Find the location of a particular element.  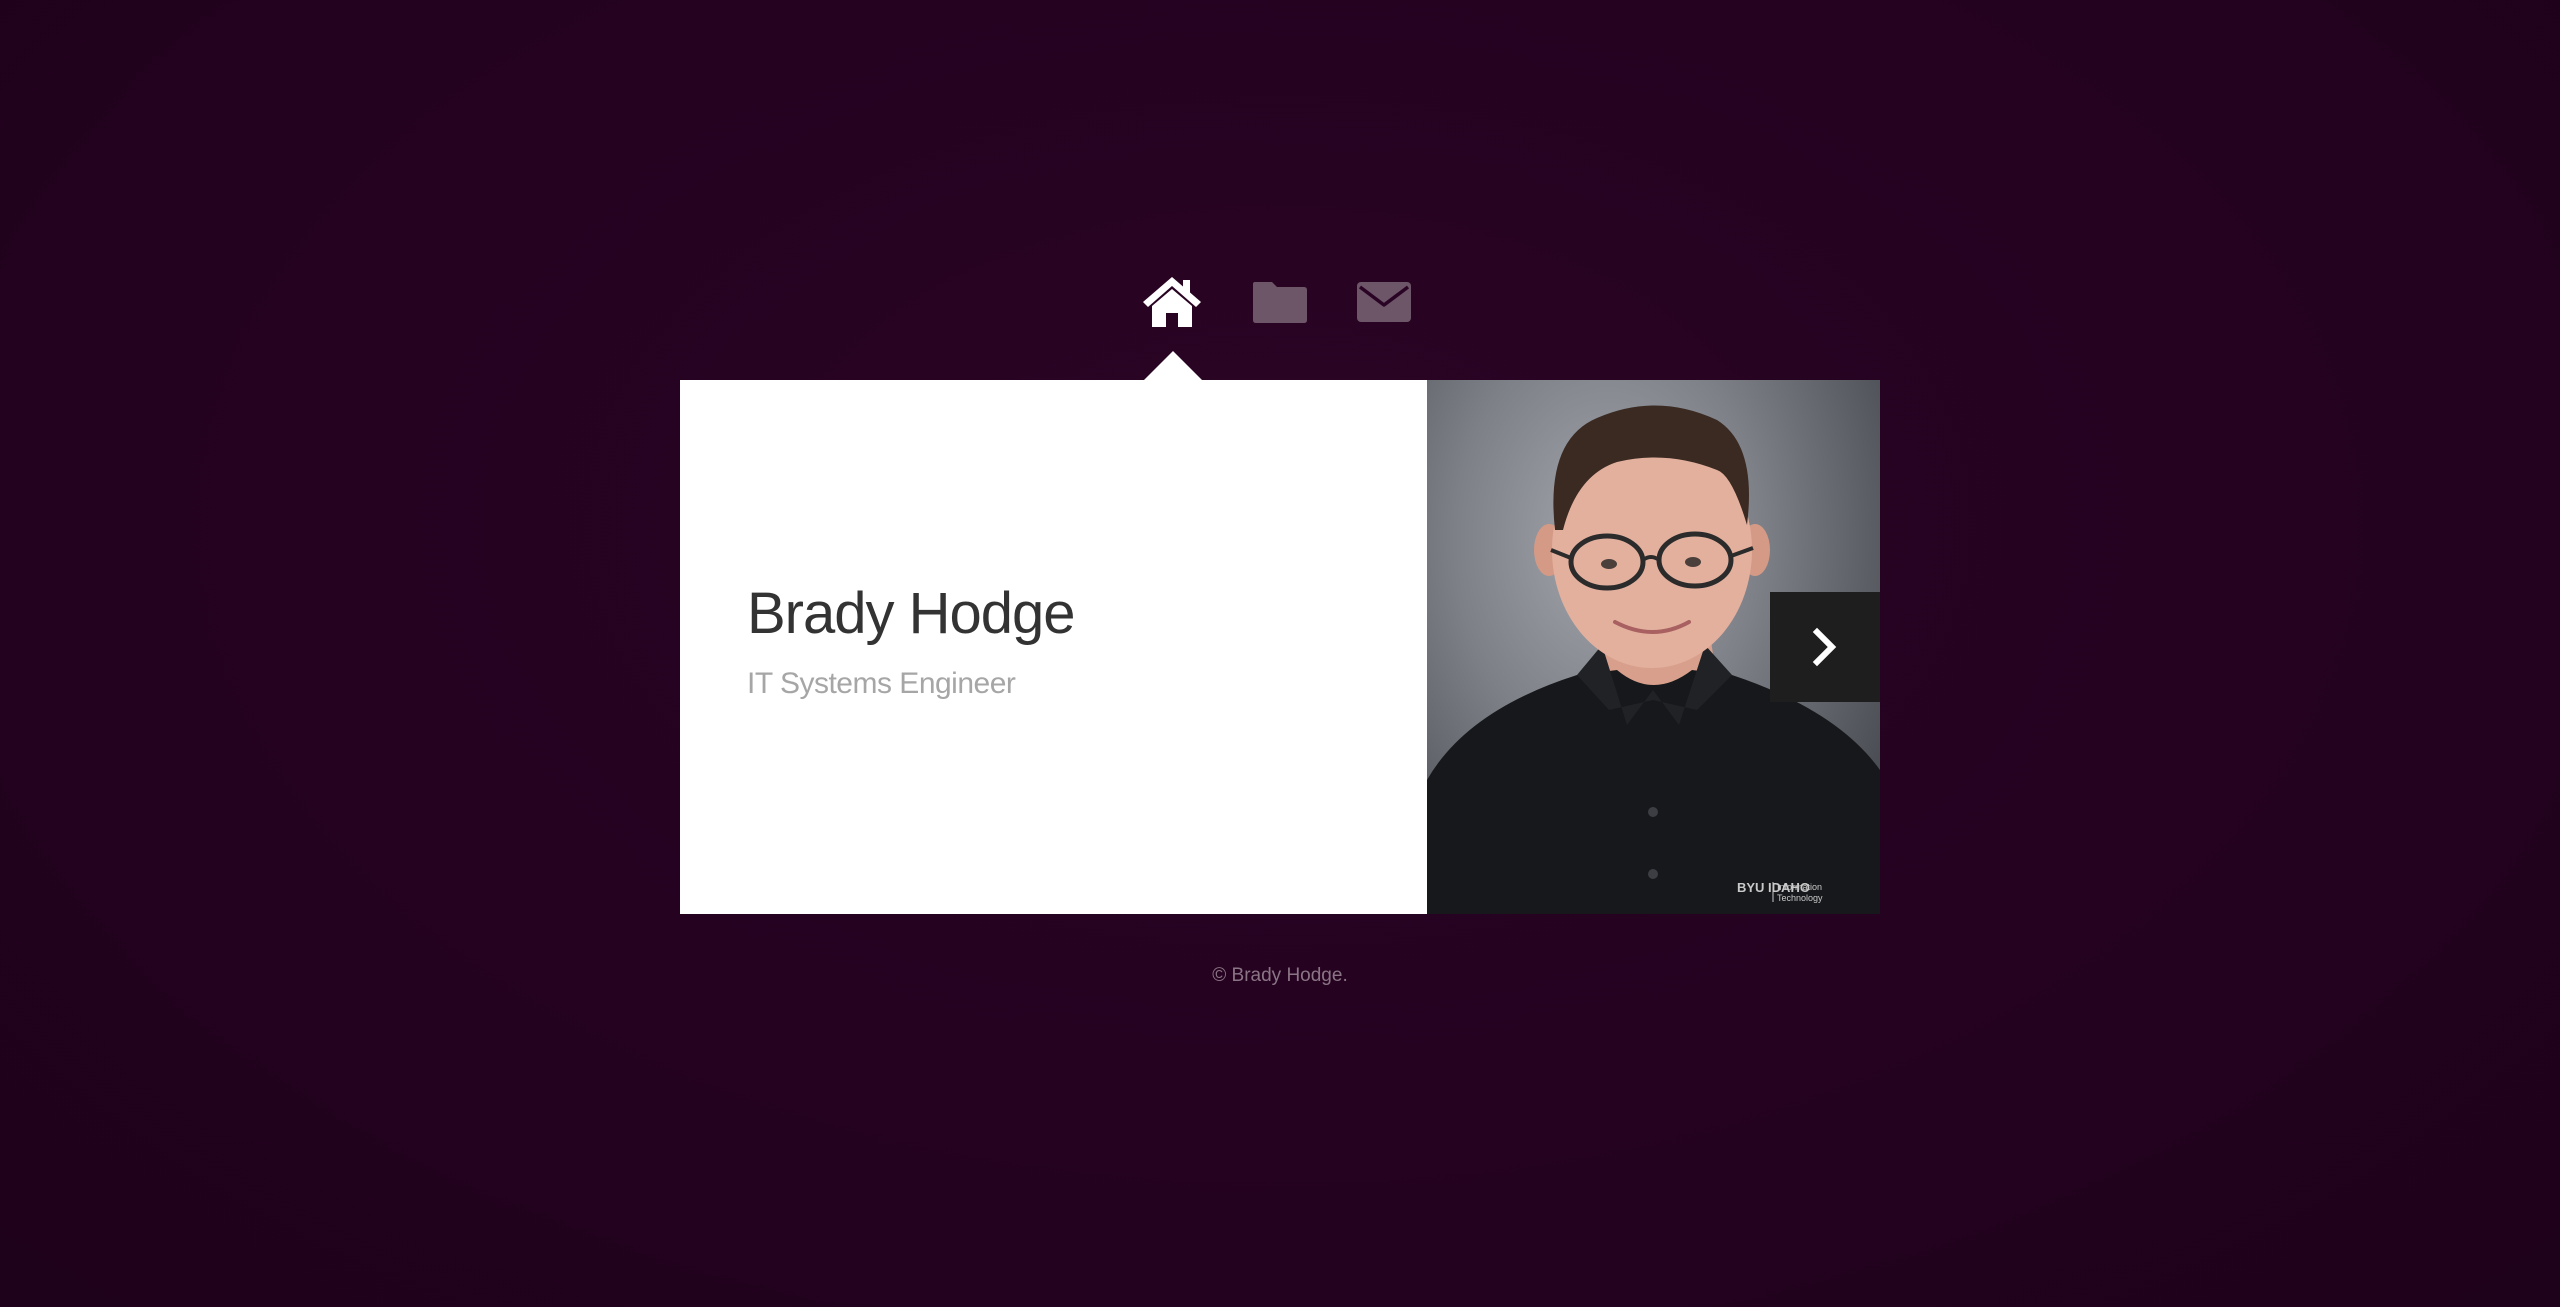

active-tab-pointer is located at coordinates (1173, 365).